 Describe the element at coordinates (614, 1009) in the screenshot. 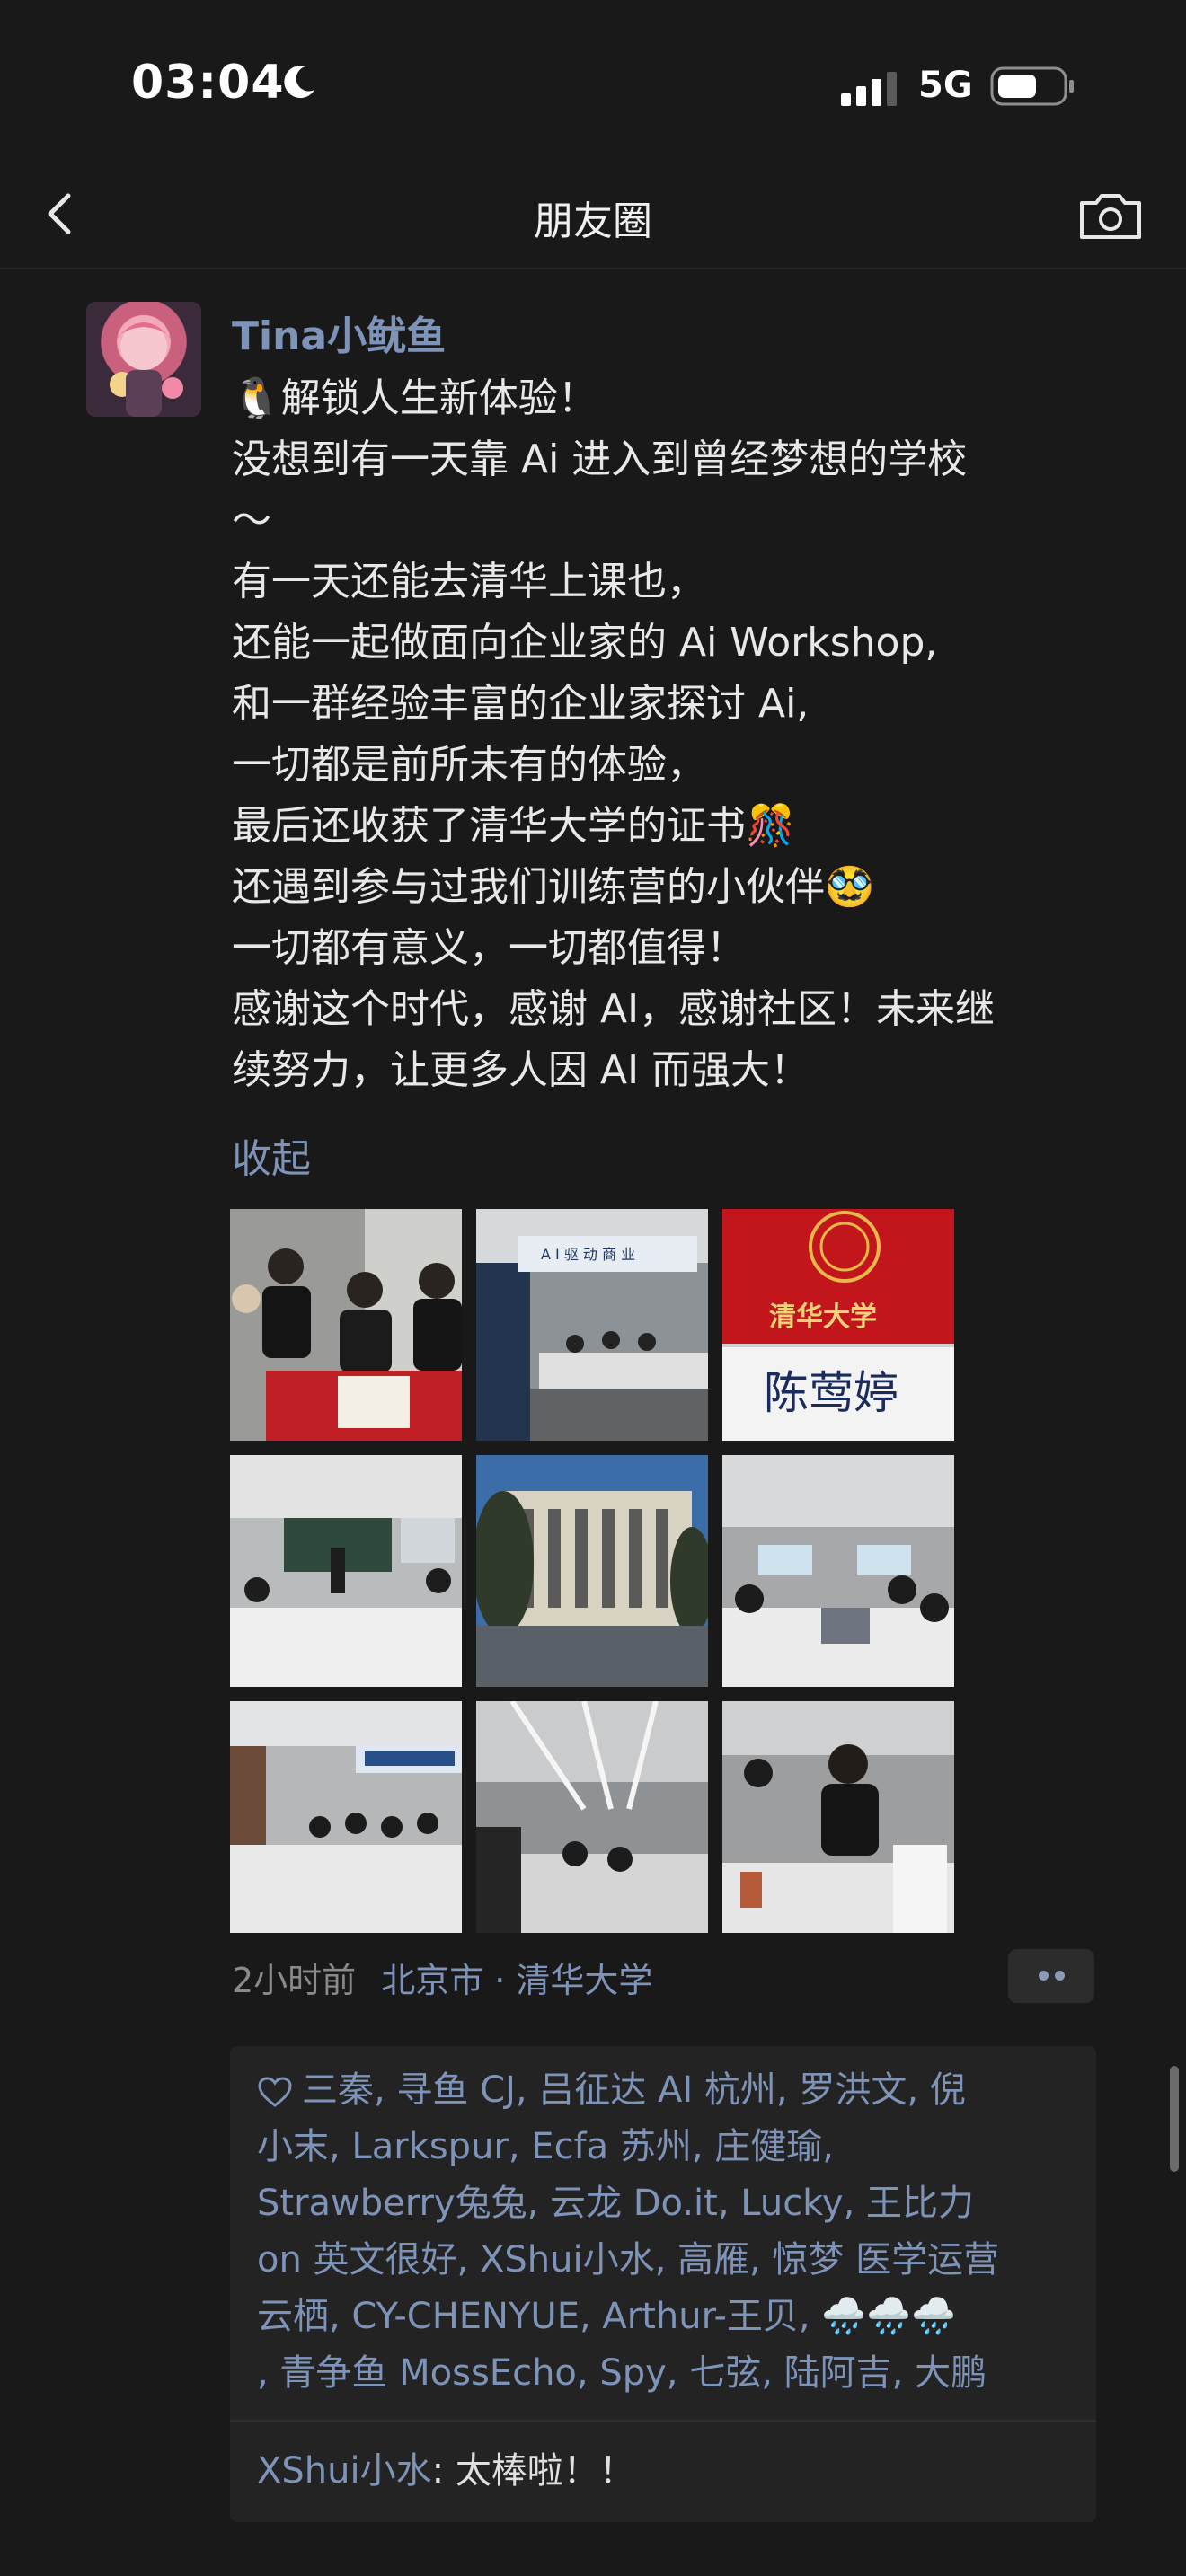

I see `post-line: 感谢这个时代，感谢 AI，感谢社区！未来继` at that location.